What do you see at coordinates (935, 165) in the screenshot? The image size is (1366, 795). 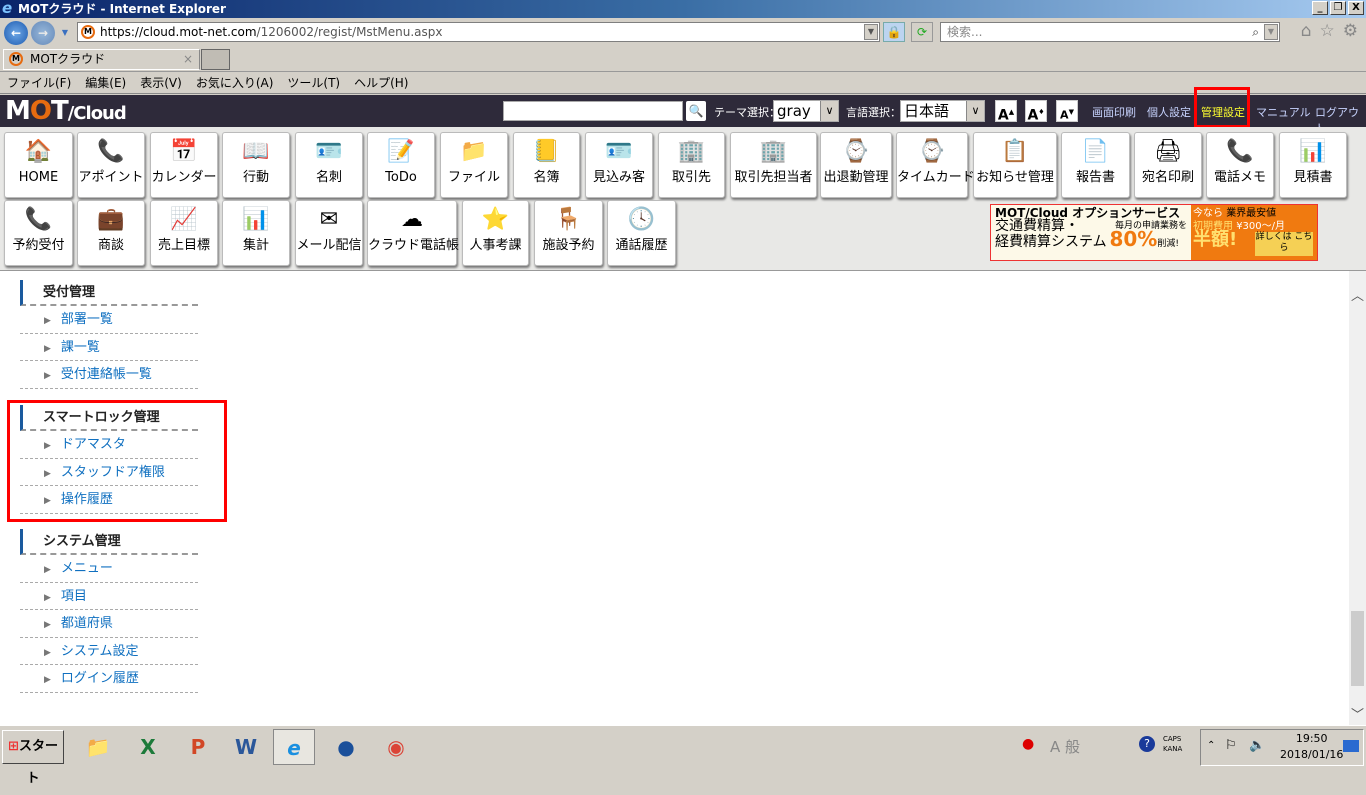 I see `app-tile: ⌚ タイムカード` at bounding box center [935, 165].